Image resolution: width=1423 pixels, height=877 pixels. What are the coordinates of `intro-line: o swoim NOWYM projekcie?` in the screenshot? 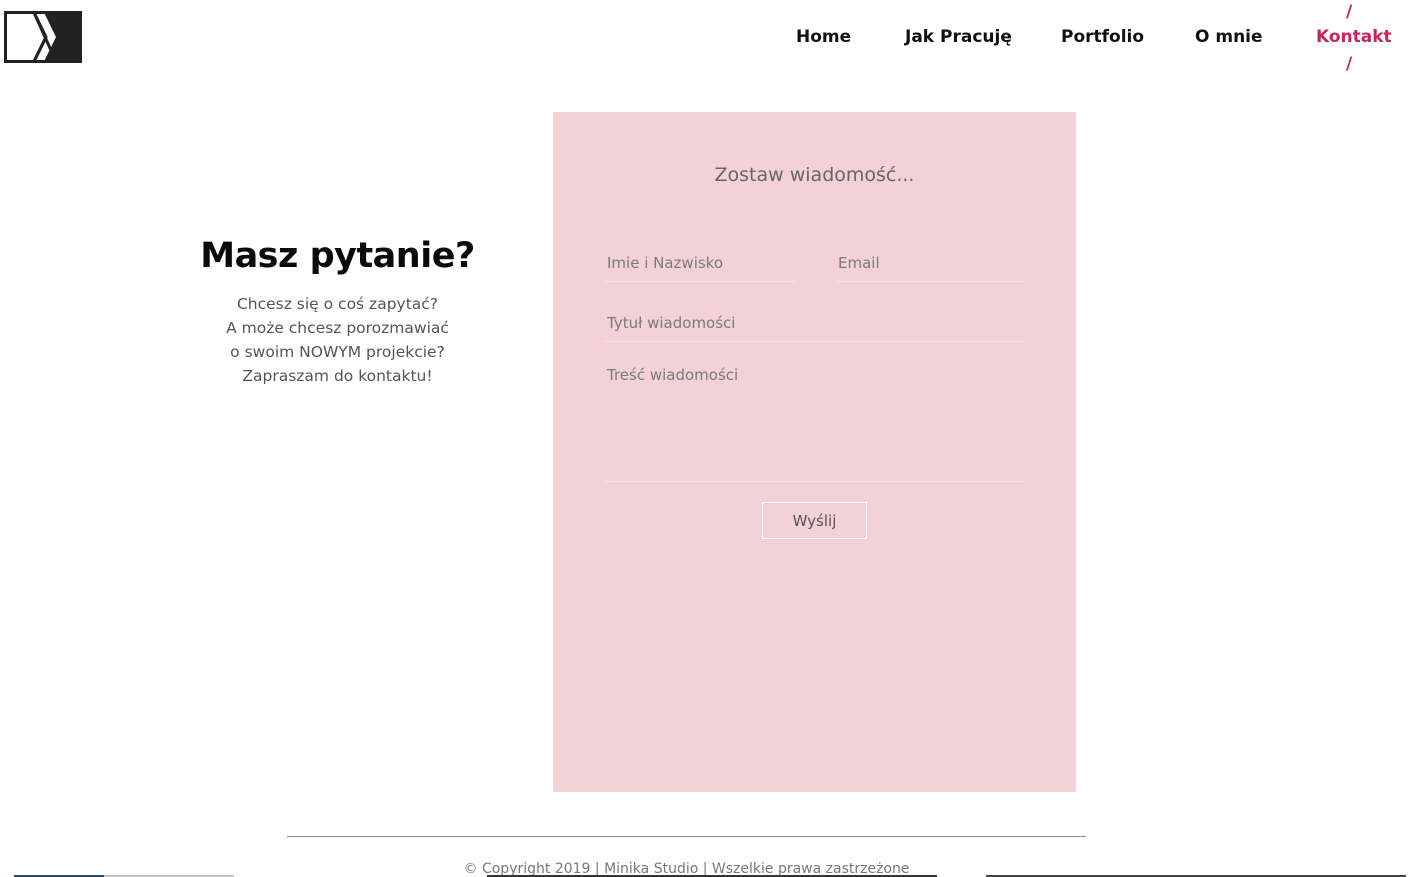 It's located at (337, 352).